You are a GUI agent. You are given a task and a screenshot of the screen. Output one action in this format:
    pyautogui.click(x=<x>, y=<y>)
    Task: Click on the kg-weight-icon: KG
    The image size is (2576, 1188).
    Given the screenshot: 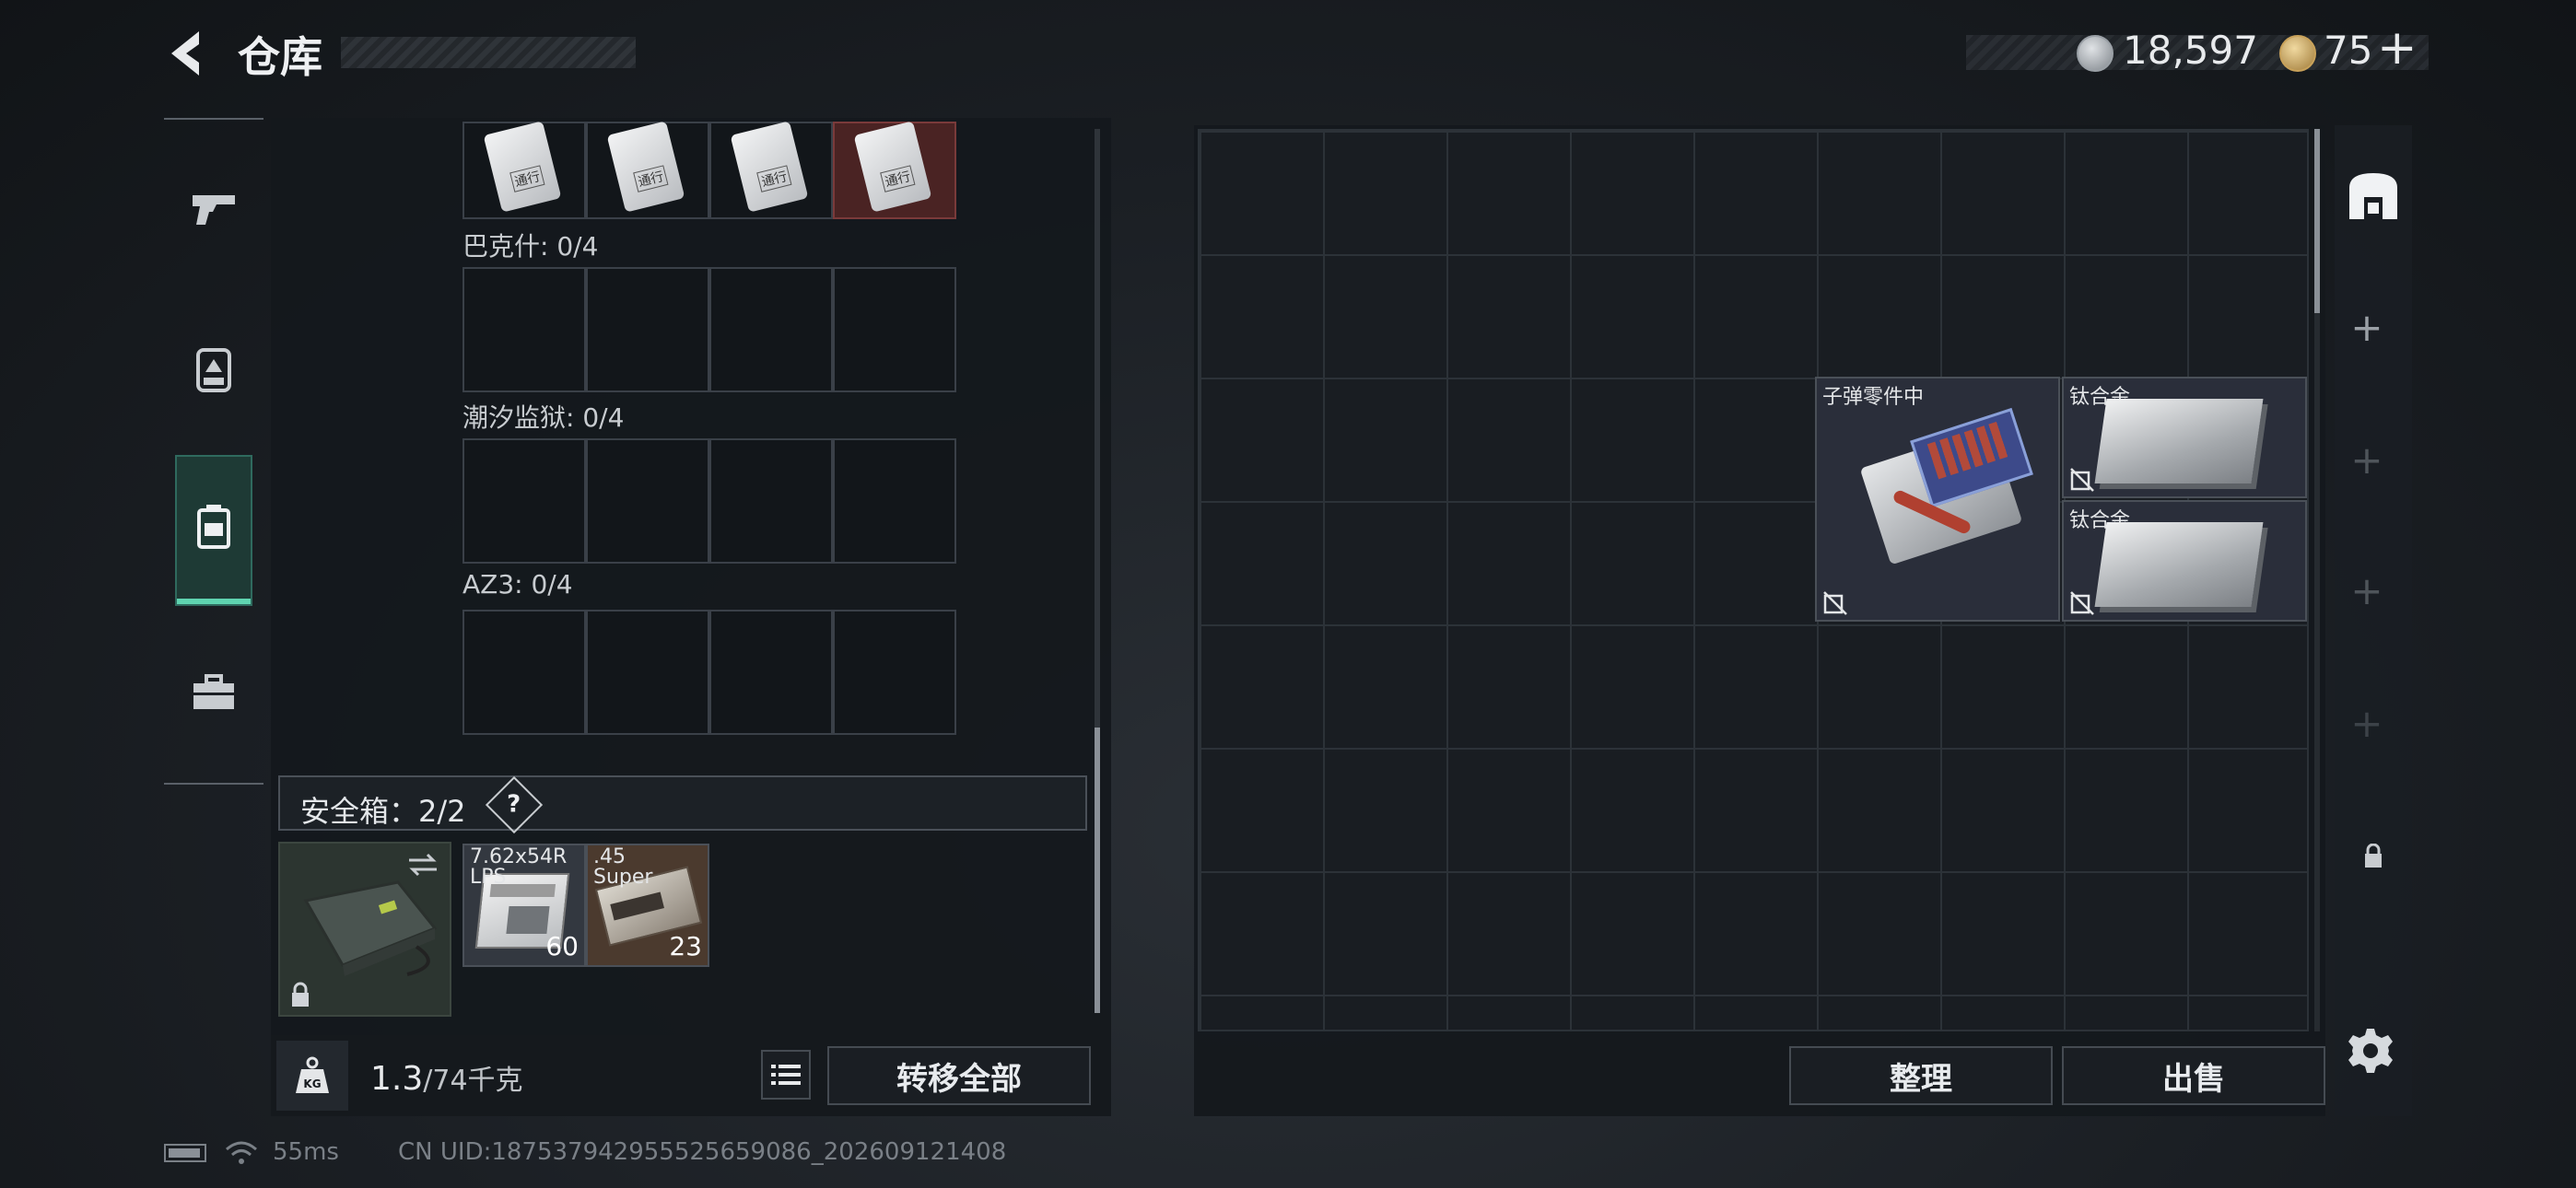 What is the action you would take?
    pyautogui.click(x=312, y=1074)
    